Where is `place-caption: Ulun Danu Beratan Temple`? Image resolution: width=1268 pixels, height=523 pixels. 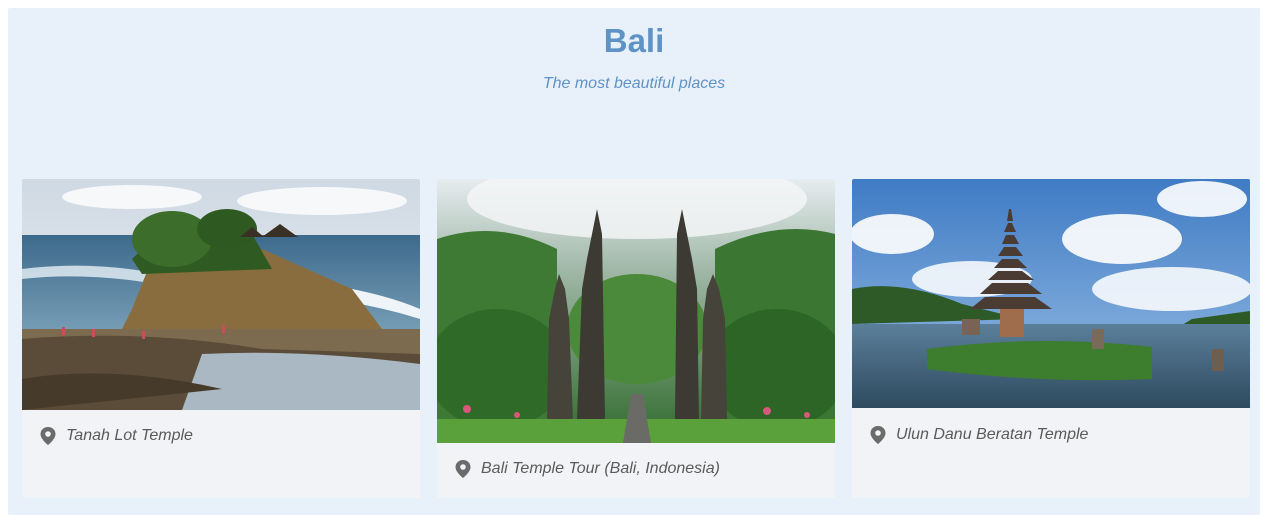
place-caption: Ulun Danu Beratan Temple is located at coordinates (979, 435).